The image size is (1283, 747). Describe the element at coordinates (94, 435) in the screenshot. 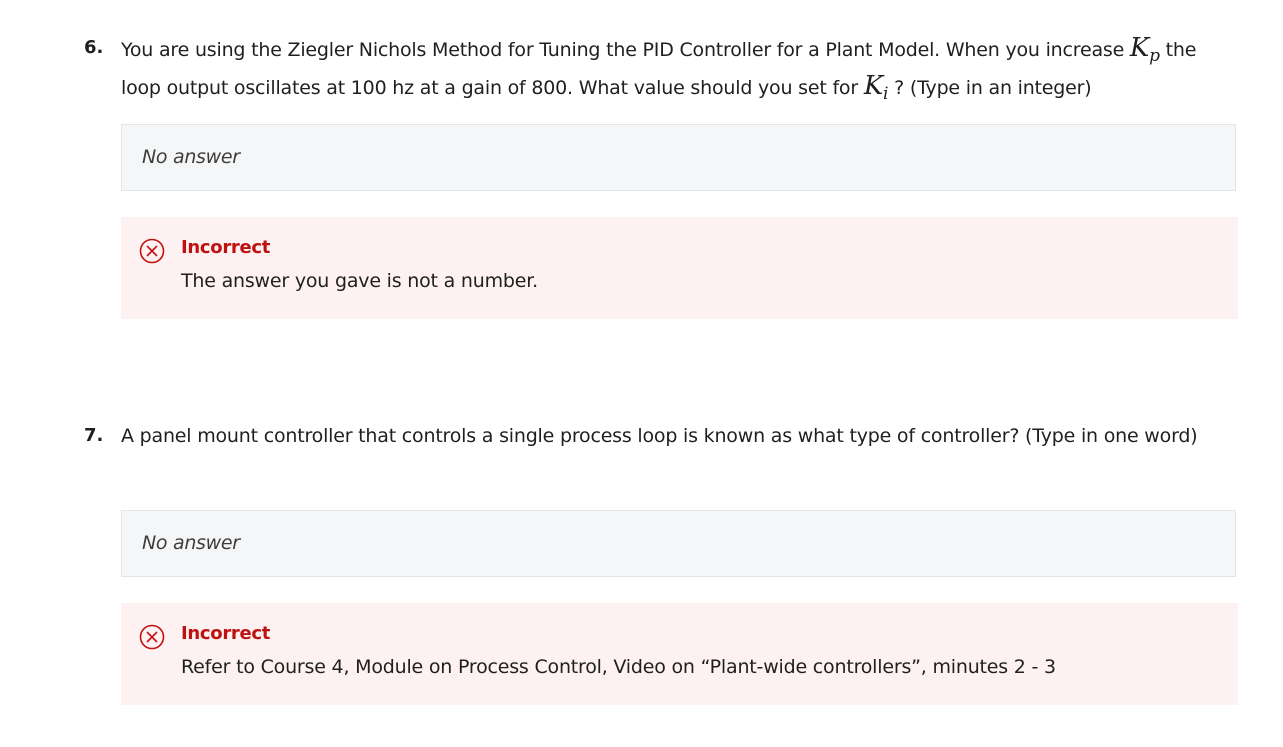

I see `question-number: 7.` at that location.